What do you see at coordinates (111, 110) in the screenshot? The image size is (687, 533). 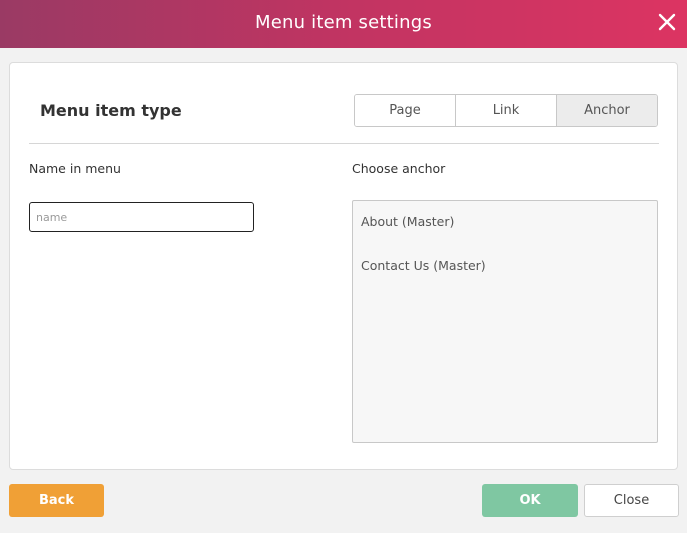 I see `section-title: Menu item type` at bounding box center [111, 110].